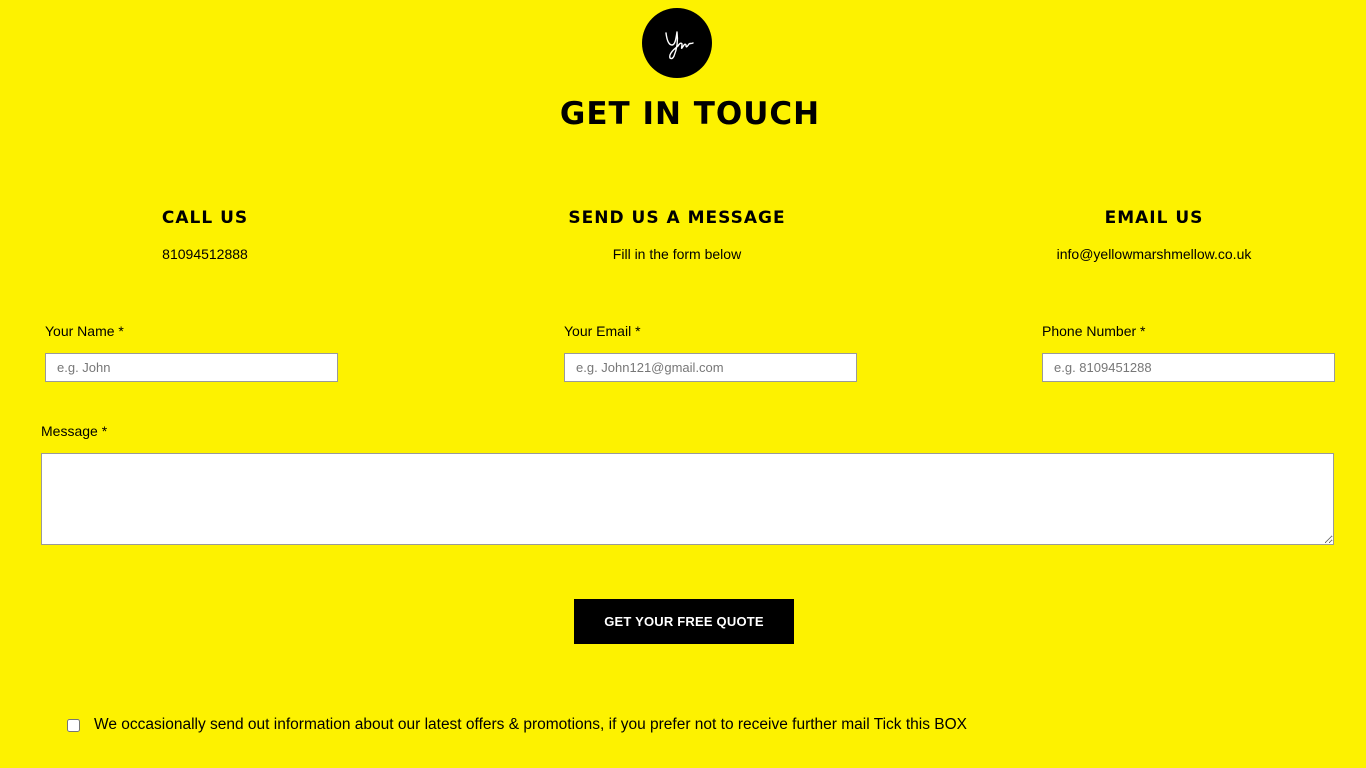 This screenshot has height=768, width=1366. I want to click on send-message-heading: SEND US A MESSAGE, so click(677, 218).